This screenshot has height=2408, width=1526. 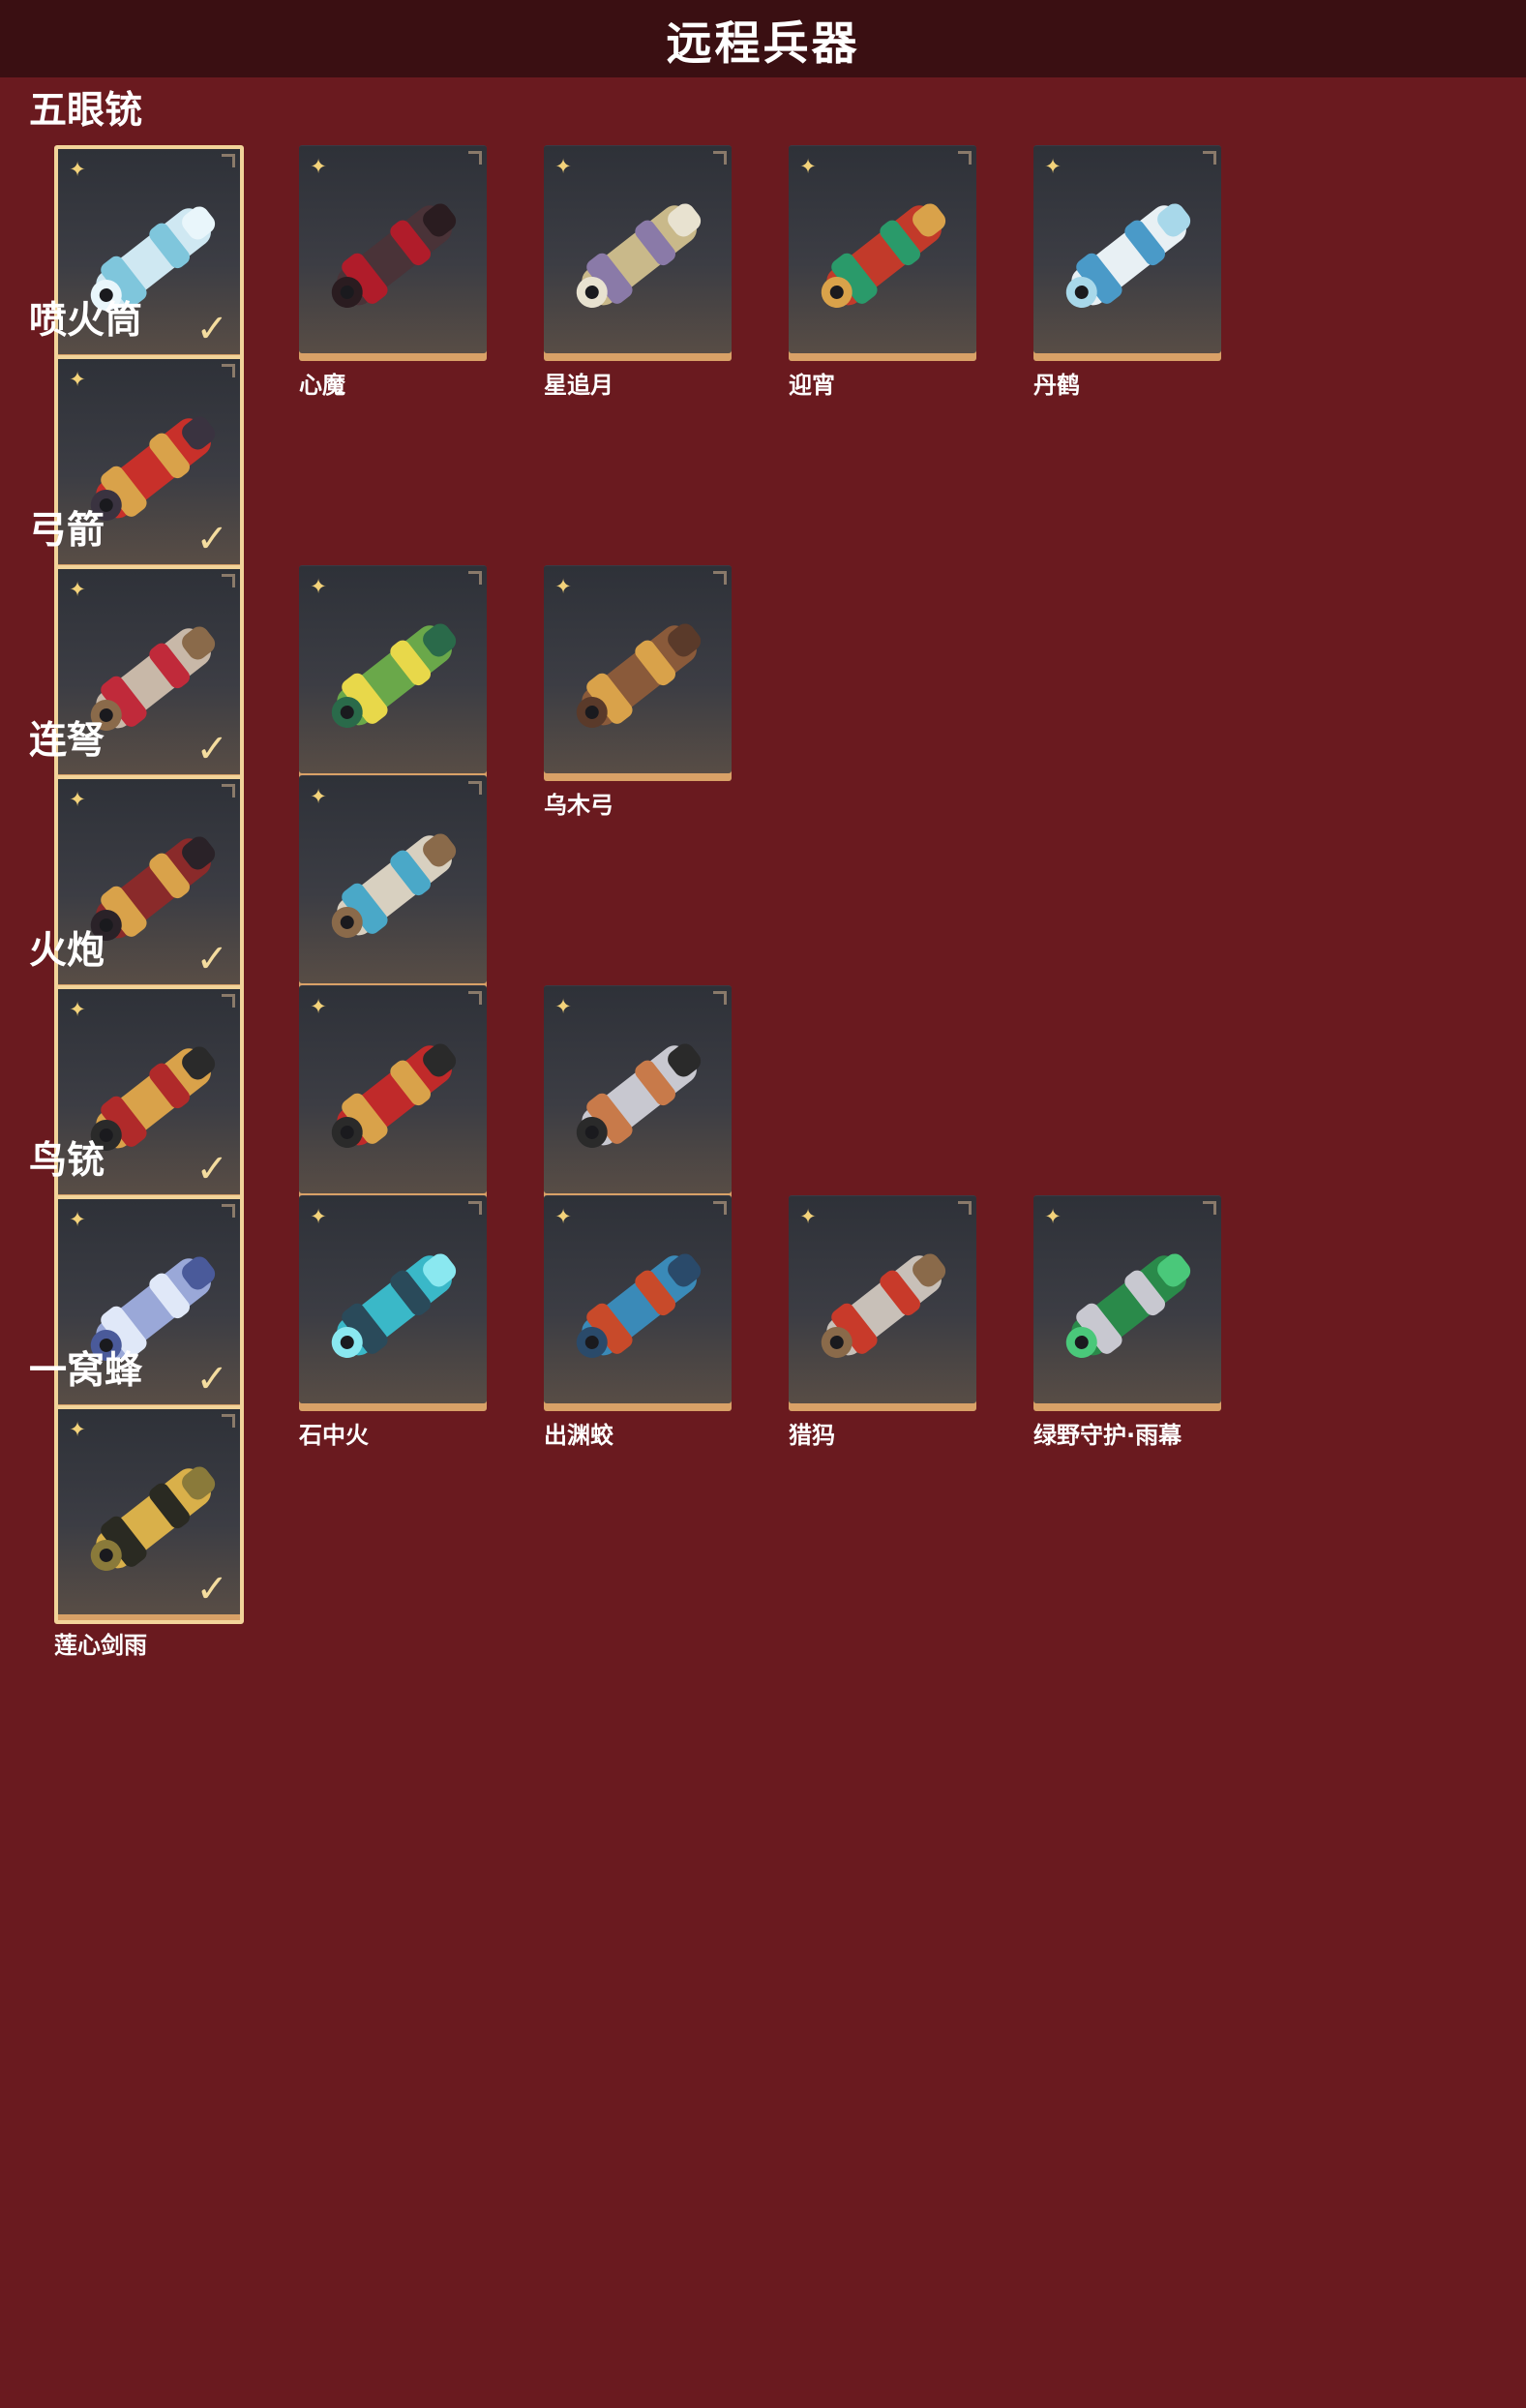 What do you see at coordinates (67, 531) in the screenshot?
I see `category-title: 弓箭` at bounding box center [67, 531].